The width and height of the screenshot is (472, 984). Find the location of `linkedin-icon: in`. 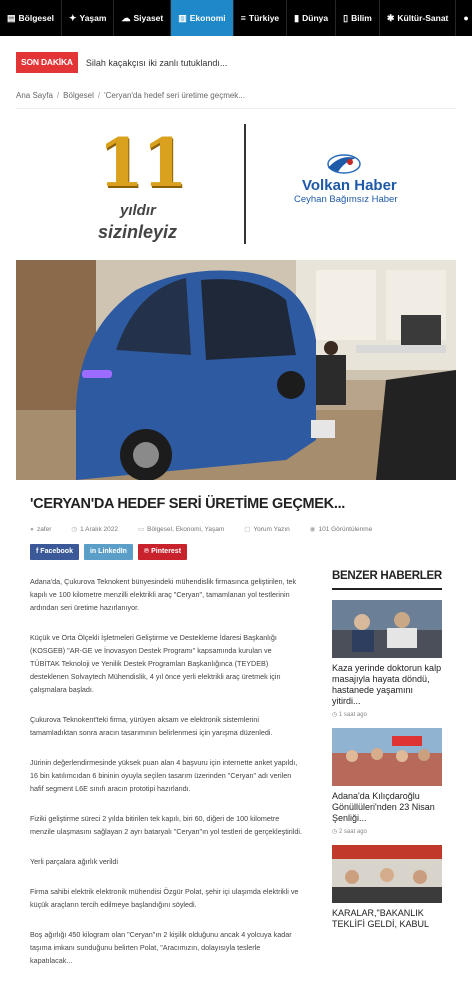

linkedin-icon: in is located at coordinates (93, 551).